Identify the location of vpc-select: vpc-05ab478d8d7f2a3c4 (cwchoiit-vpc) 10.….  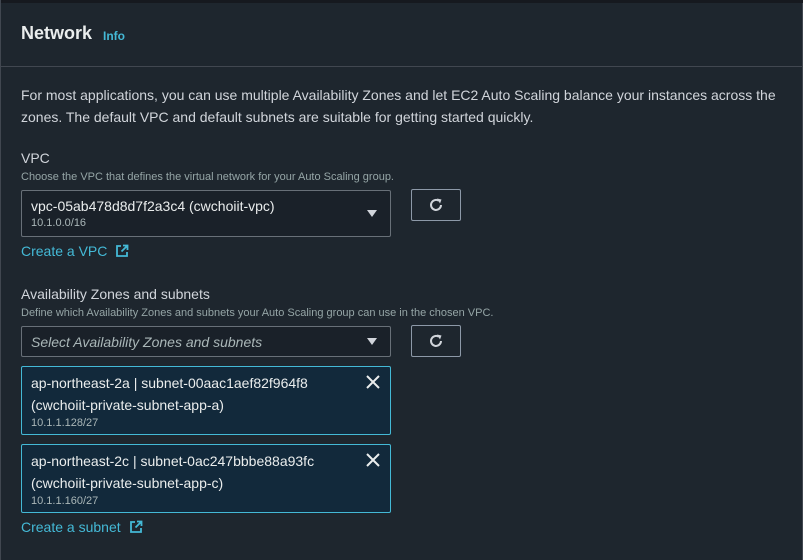
(206, 213).